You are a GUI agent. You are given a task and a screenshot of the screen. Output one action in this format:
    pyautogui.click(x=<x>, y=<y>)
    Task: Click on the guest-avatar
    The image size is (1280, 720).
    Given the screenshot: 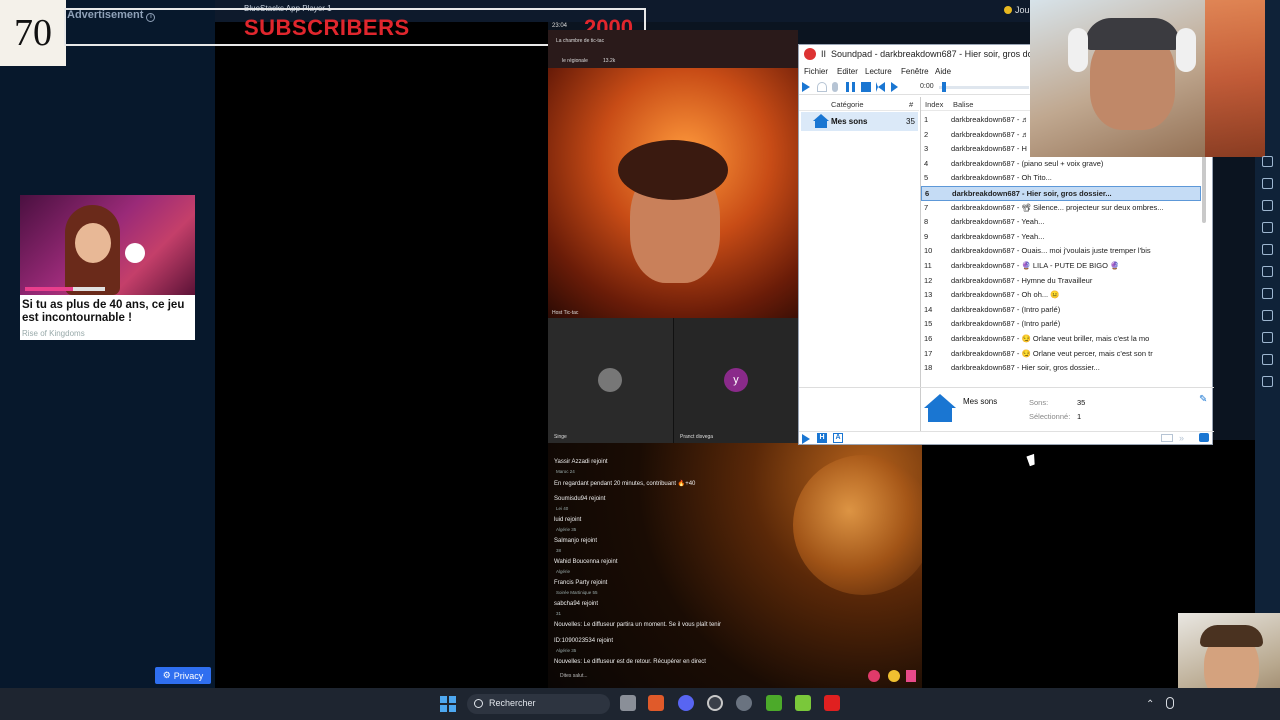 What is the action you would take?
    pyautogui.click(x=610, y=380)
    